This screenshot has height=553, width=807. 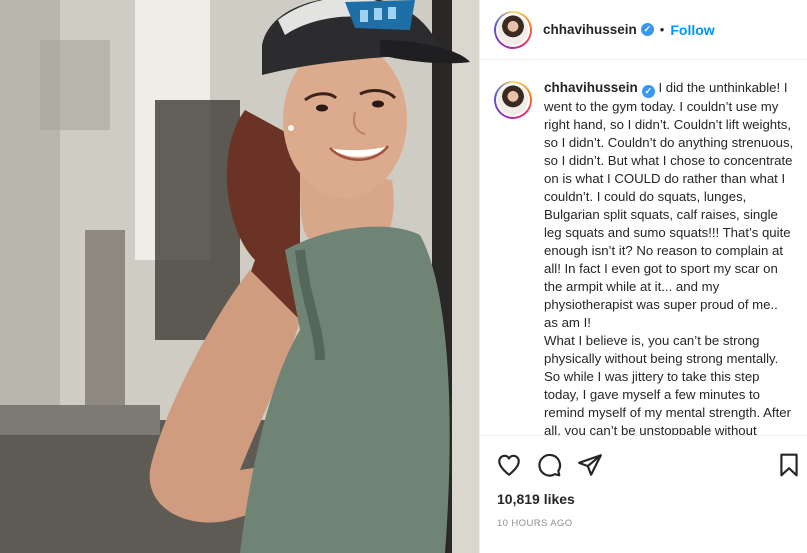 What do you see at coordinates (590, 29) in the screenshot?
I see `author-username: chhavihussein` at bounding box center [590, 29].